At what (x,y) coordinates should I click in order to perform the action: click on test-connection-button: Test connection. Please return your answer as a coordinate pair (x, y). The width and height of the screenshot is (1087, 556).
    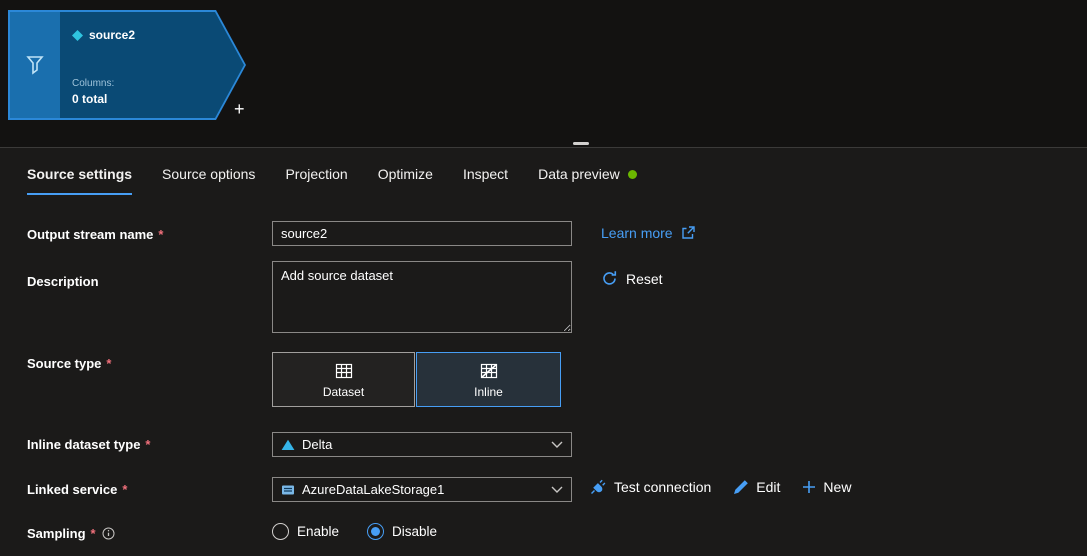
    Looking at the image, I should click on (650, 487).